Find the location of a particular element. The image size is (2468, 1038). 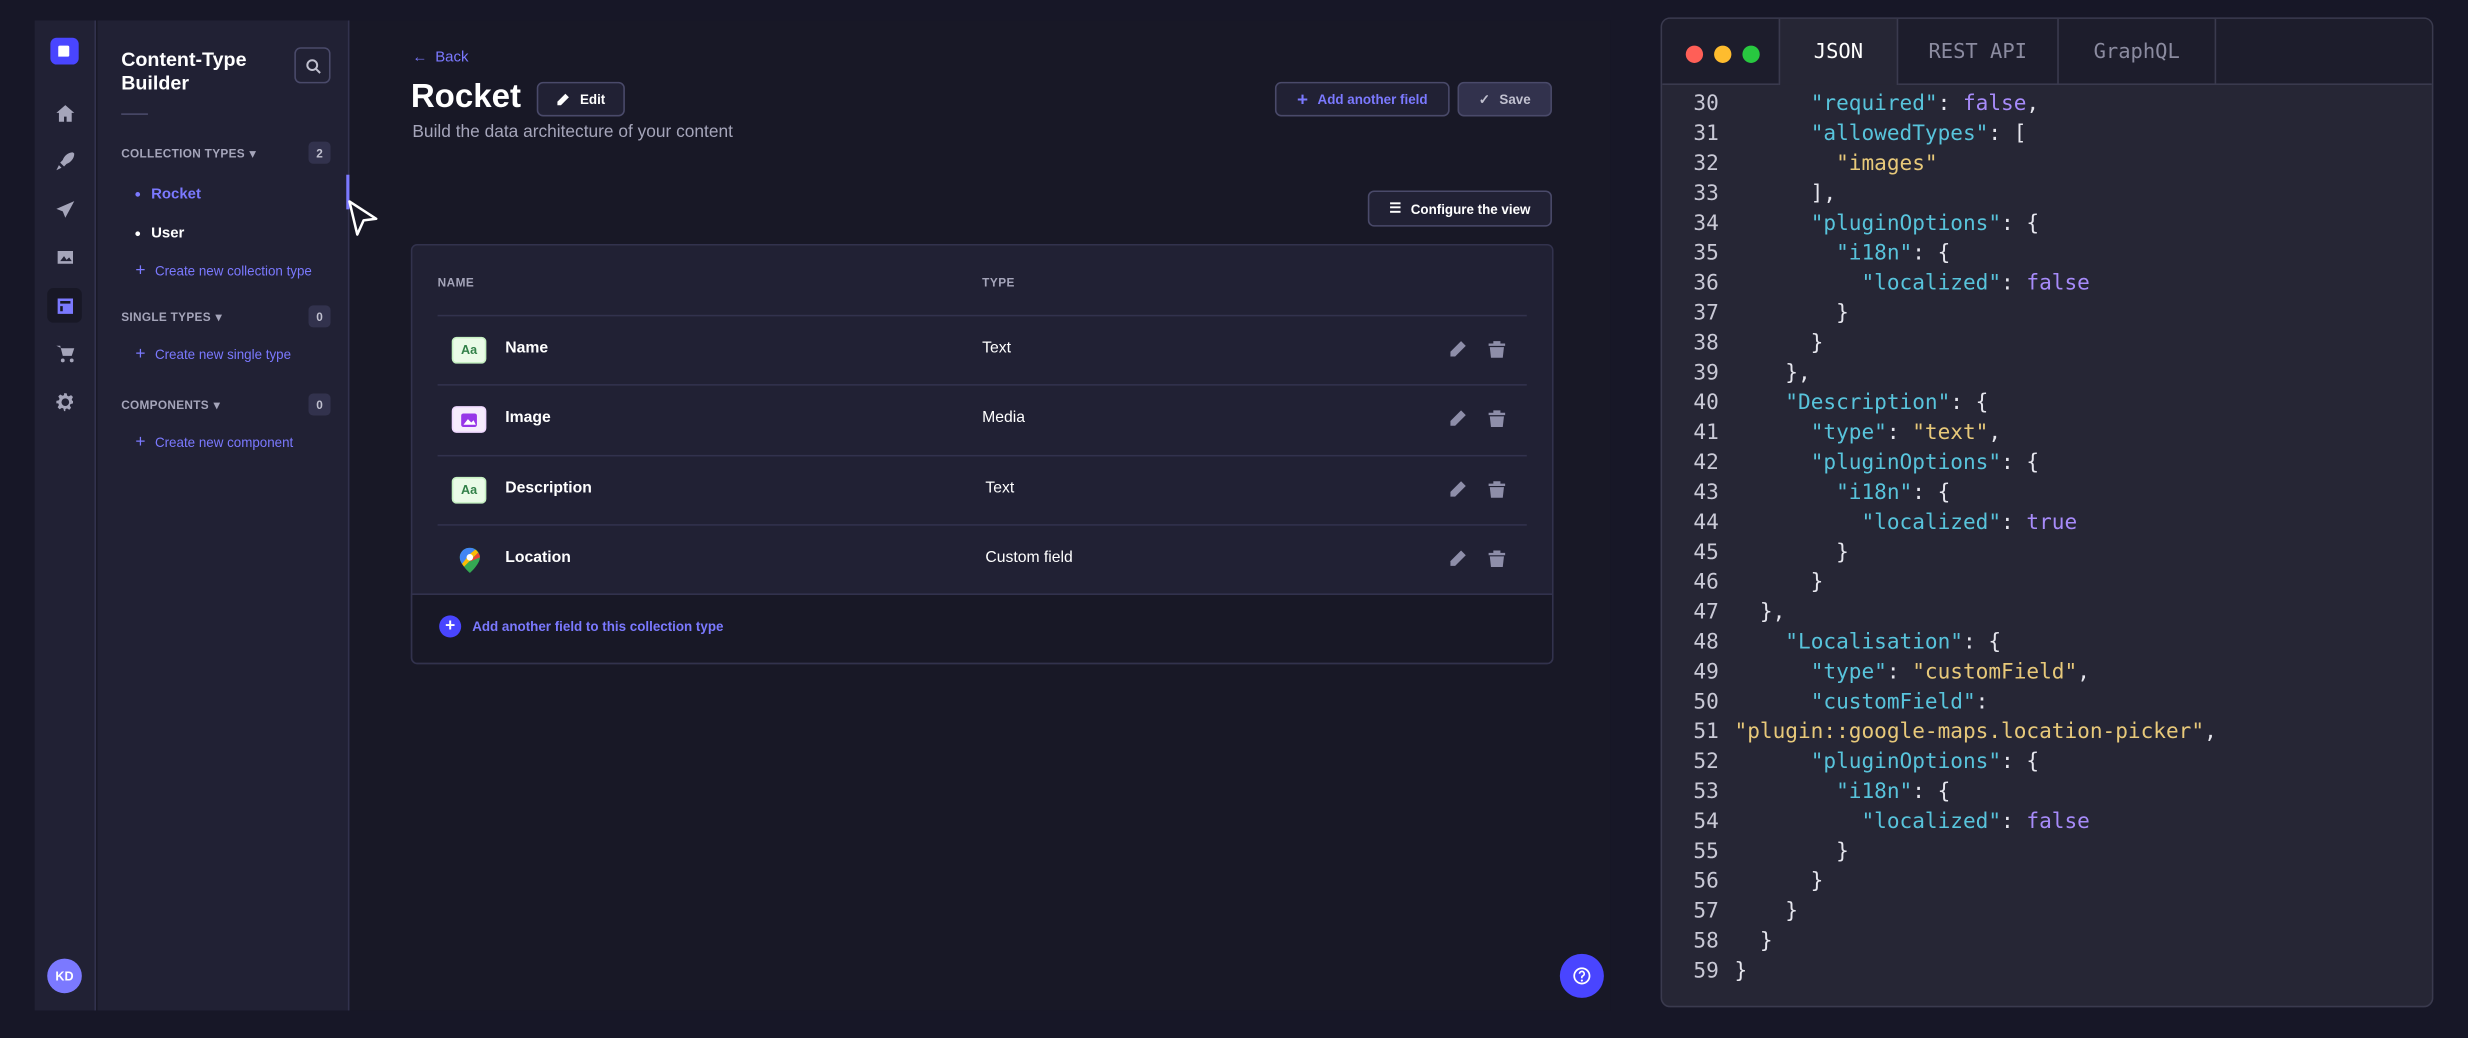

question-icon is located at coordinates (1582, 976).